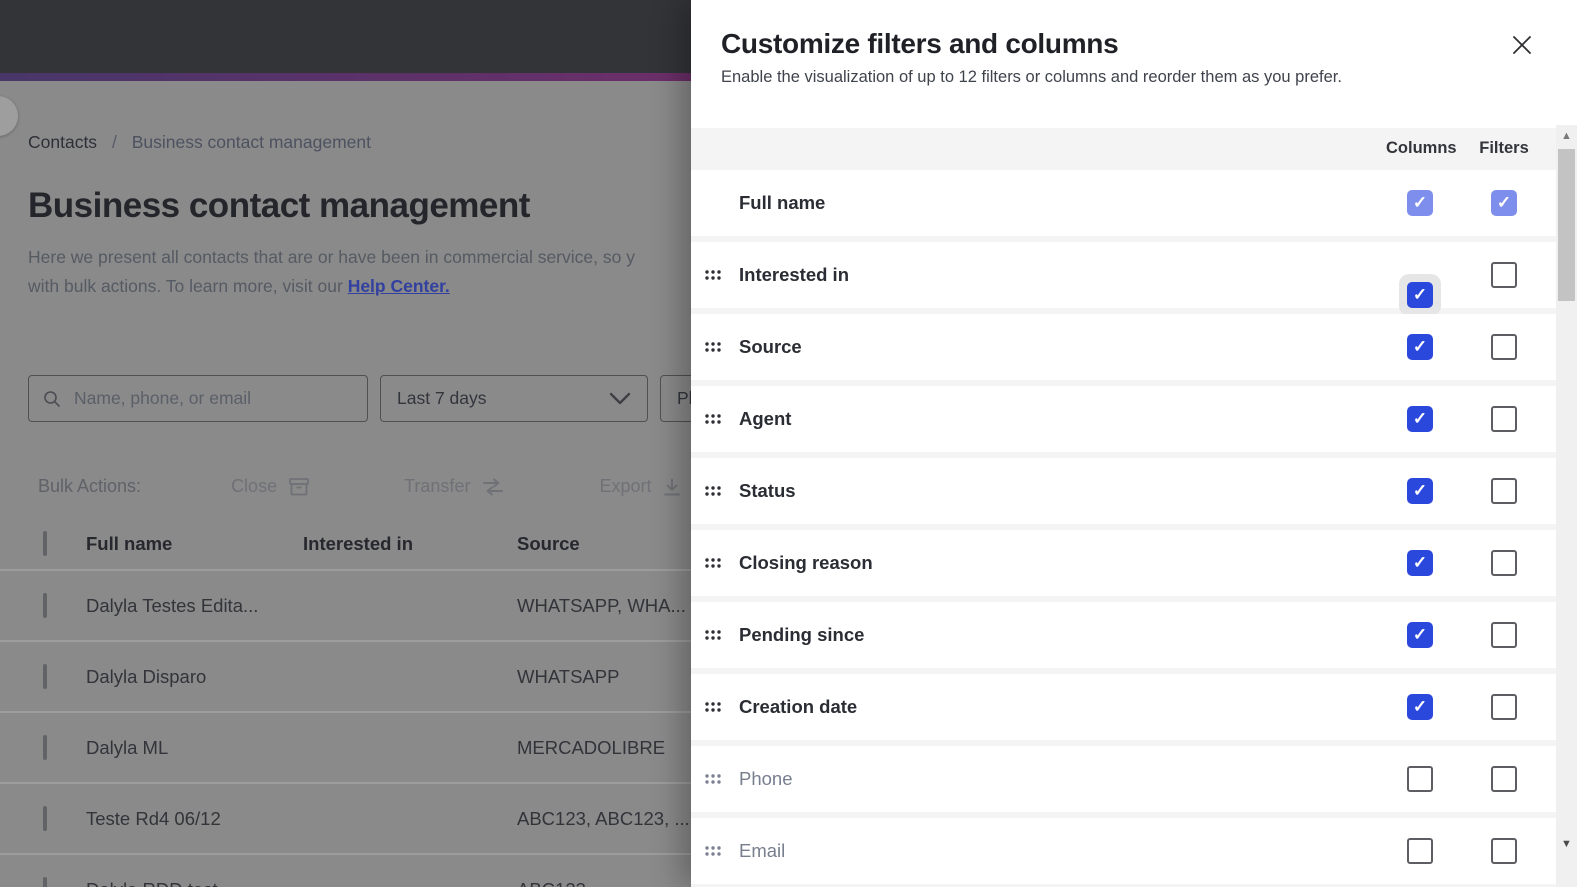  What do you see at coordinates (52, 399) in the screenshot?
I see `search-icon` at bounding box center [52, 399].